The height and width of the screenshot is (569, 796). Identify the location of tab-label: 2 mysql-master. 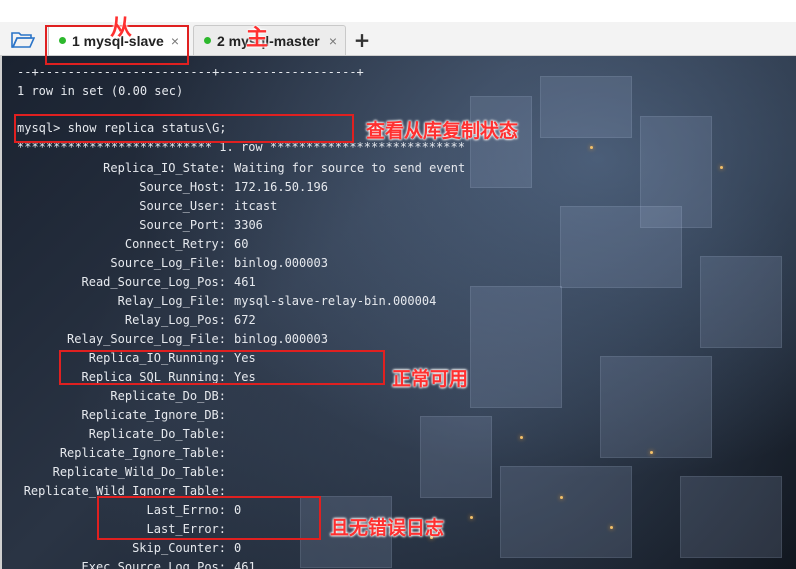
(268, 40).